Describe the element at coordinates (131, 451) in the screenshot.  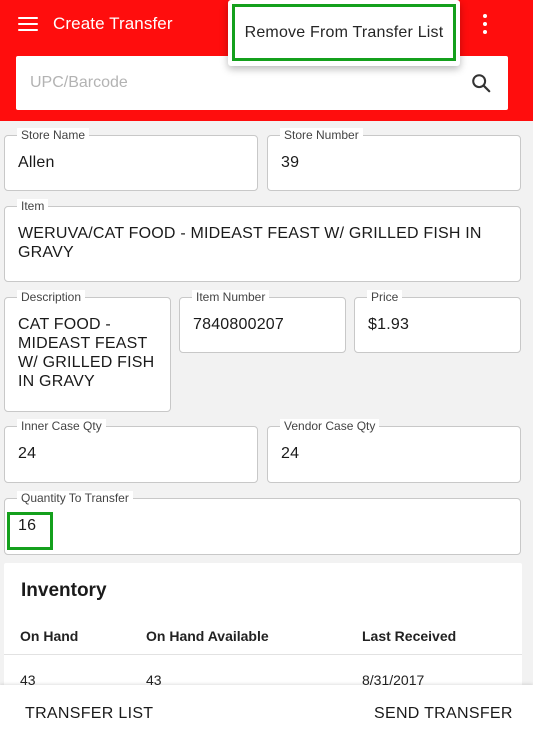
I see `inner-case-qty-field: Inner Case Qty 24` at that location.